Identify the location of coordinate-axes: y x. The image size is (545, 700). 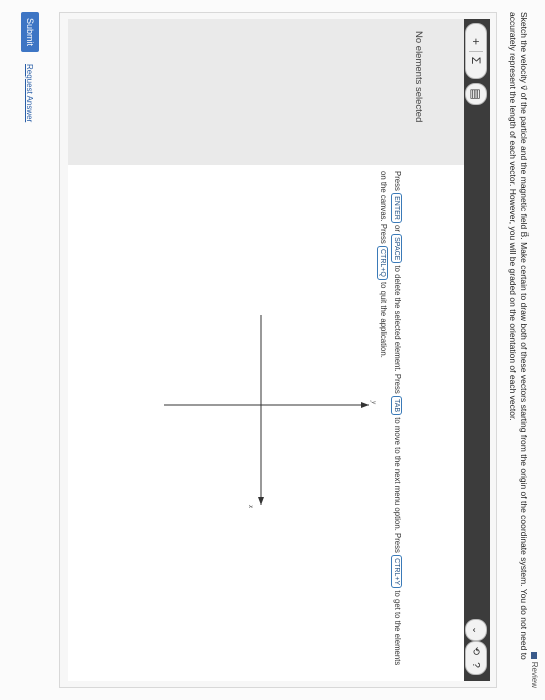
(271, 412).